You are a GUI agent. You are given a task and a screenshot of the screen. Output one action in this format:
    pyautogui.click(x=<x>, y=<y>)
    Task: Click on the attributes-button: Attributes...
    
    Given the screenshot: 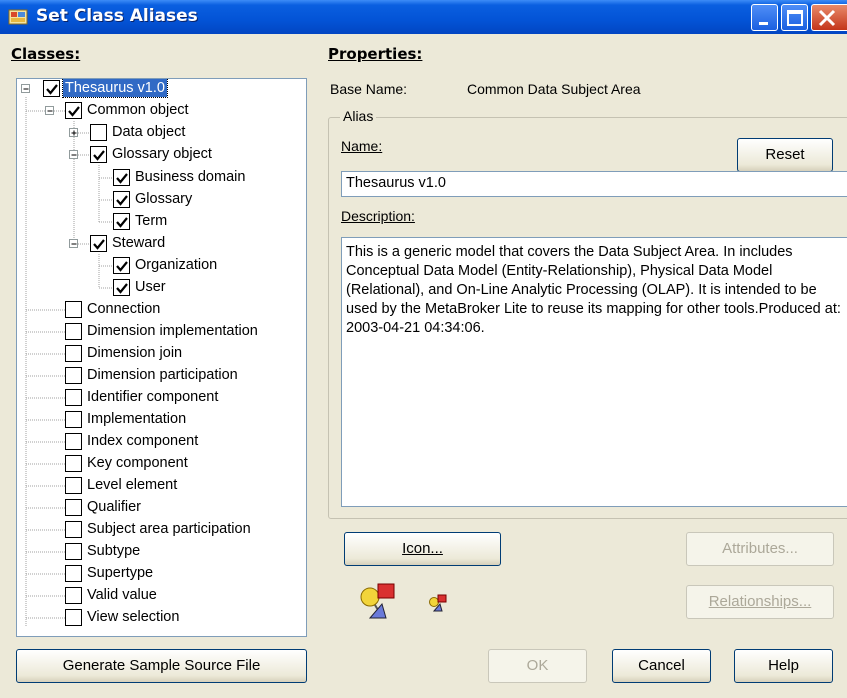 What is the action you would take?
    pyautogui.click(x=760, y=549)
    